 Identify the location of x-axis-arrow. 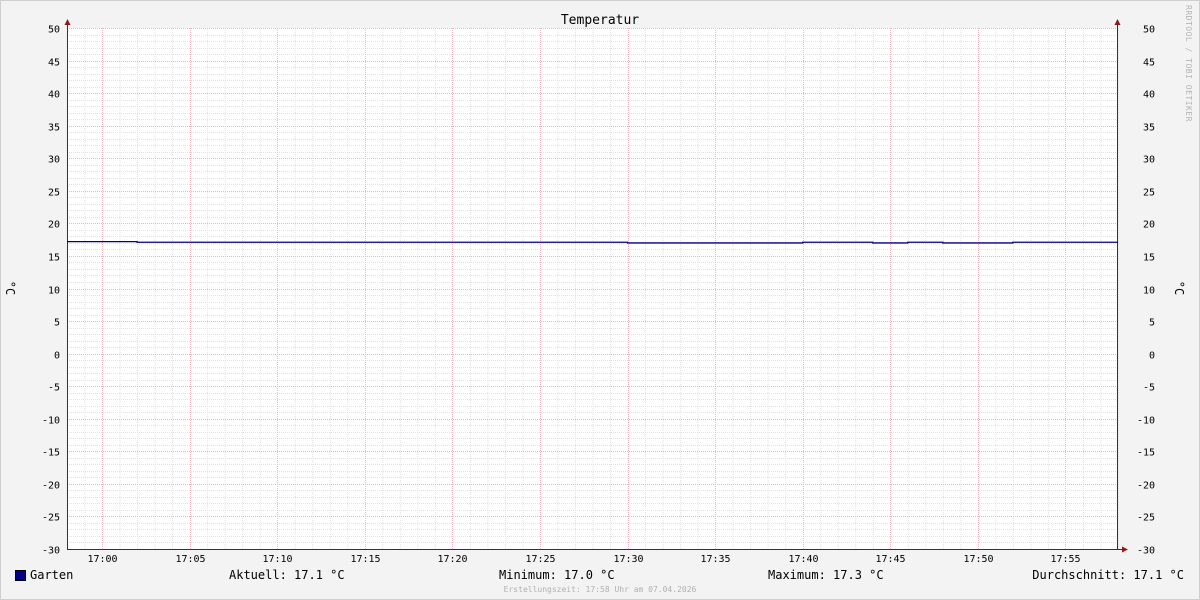
(1125, 549).